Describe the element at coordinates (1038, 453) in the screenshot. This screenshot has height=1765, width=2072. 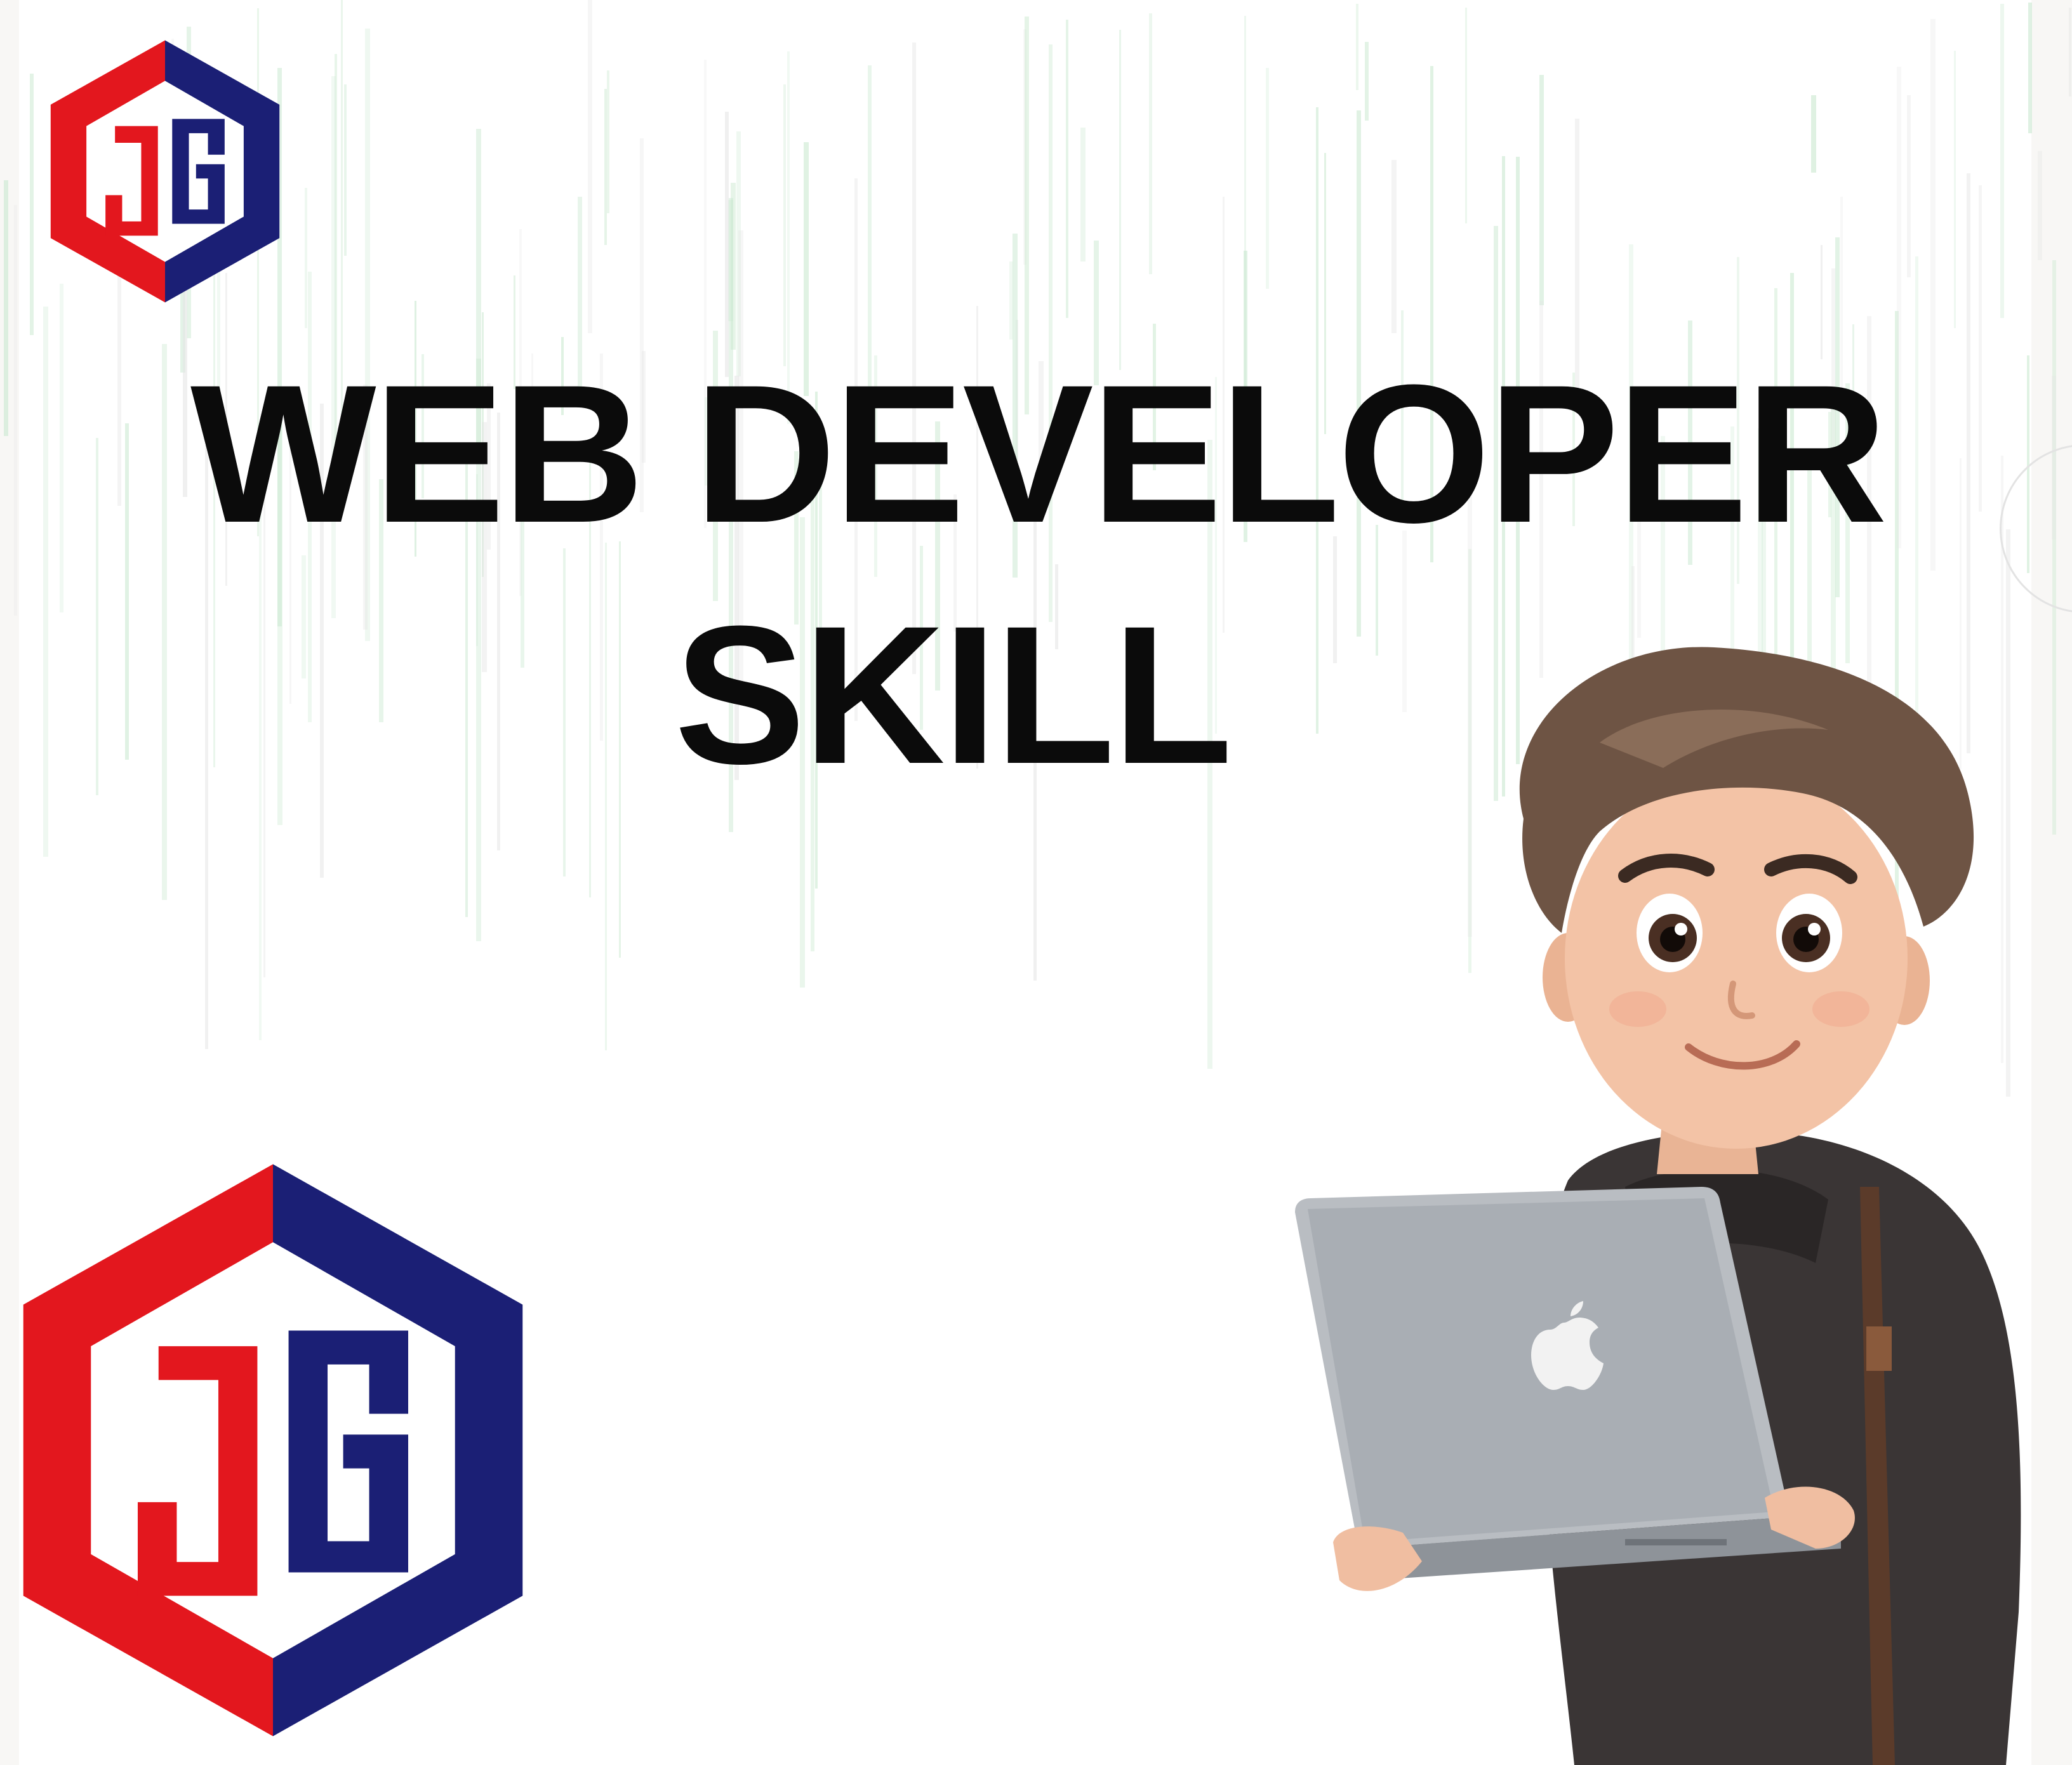
I see `headline-line-1: WEB DEVELOPER` at that location.